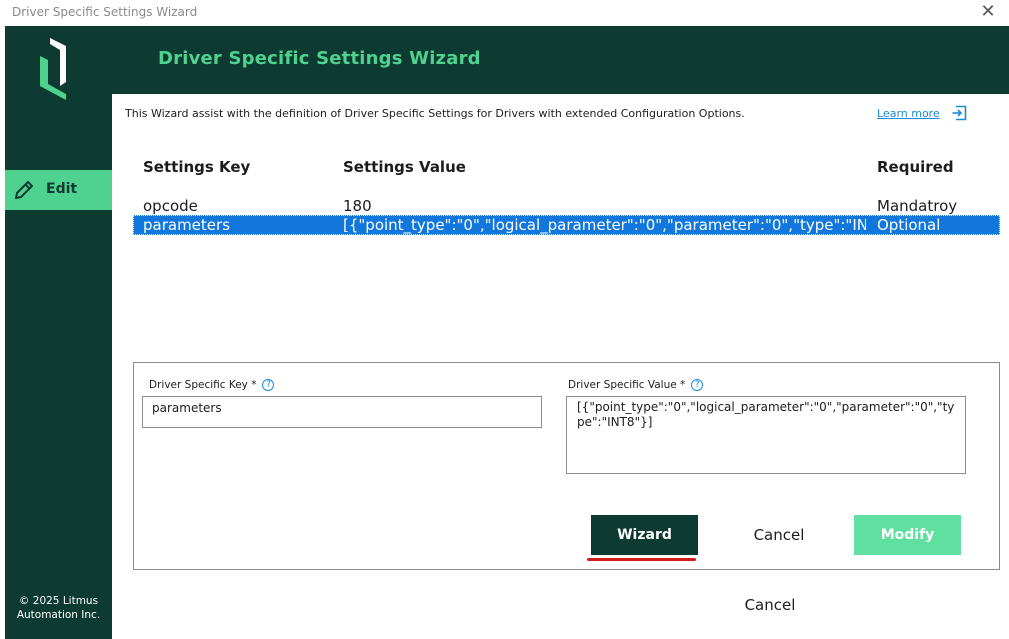  Describe the element at coordinates (959, 113) in the screenshot. I see `external-link-icon` at that location.